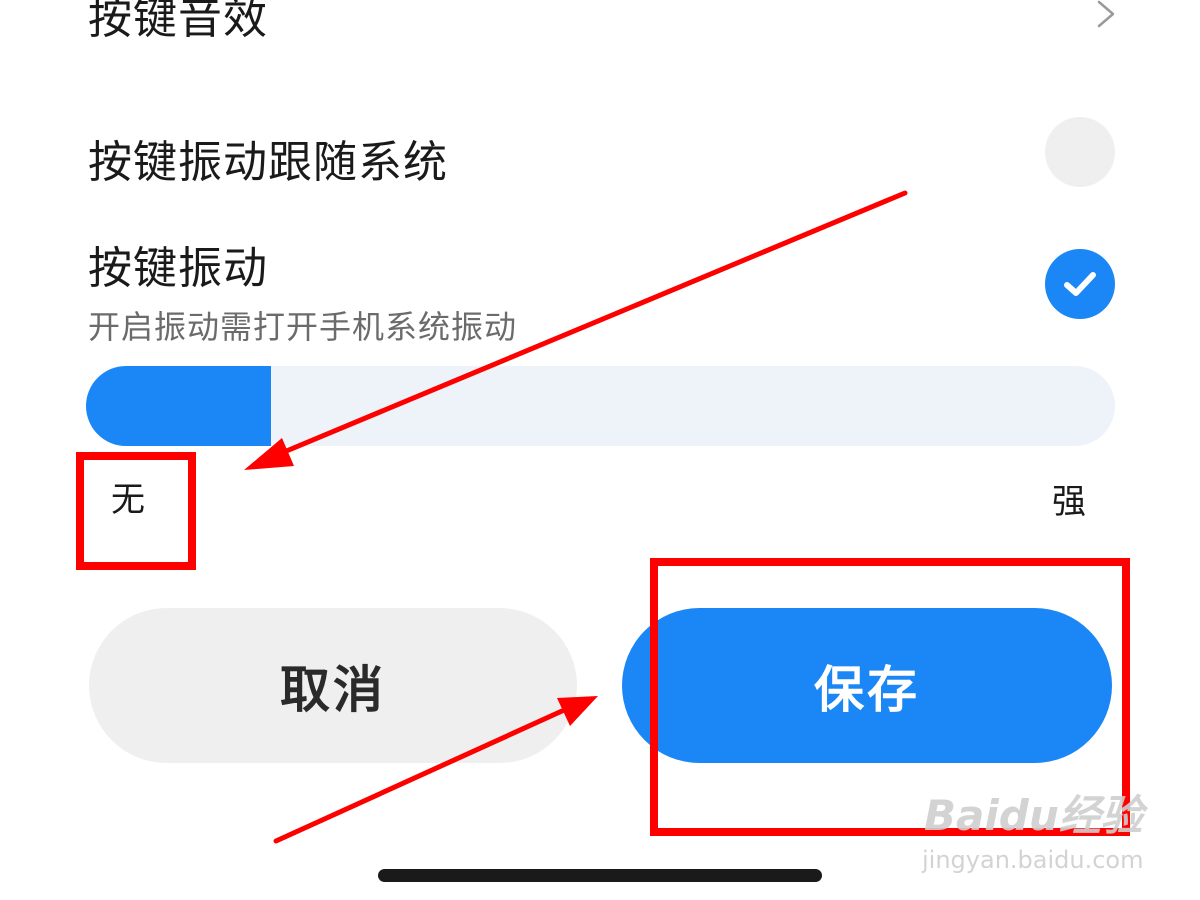 Image resolution: width=1200 pixels, height=900 pixels. Describe the element at coordinates (179, 406) in the screenshot. I see `vibration-strength-fill` at that location.